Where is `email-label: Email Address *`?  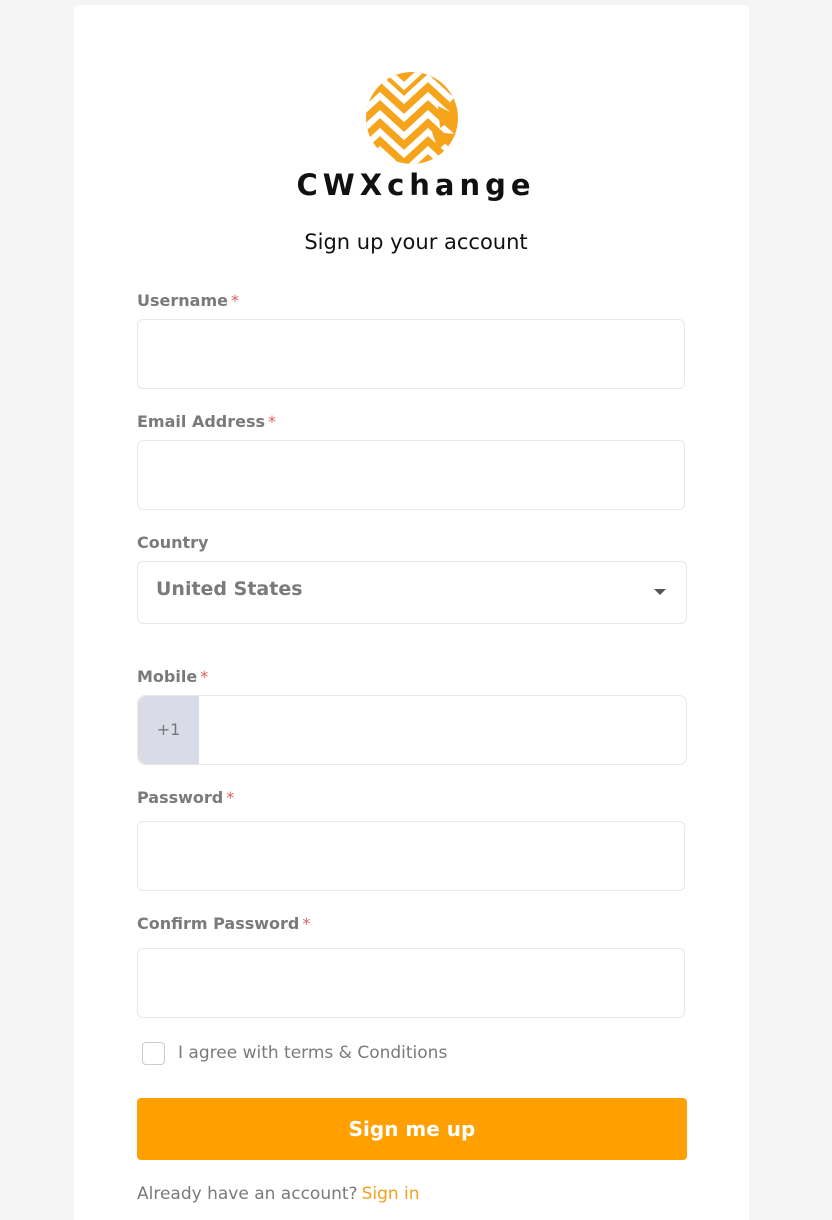 email-label: Email Address * is located at coordinates (206, 421).